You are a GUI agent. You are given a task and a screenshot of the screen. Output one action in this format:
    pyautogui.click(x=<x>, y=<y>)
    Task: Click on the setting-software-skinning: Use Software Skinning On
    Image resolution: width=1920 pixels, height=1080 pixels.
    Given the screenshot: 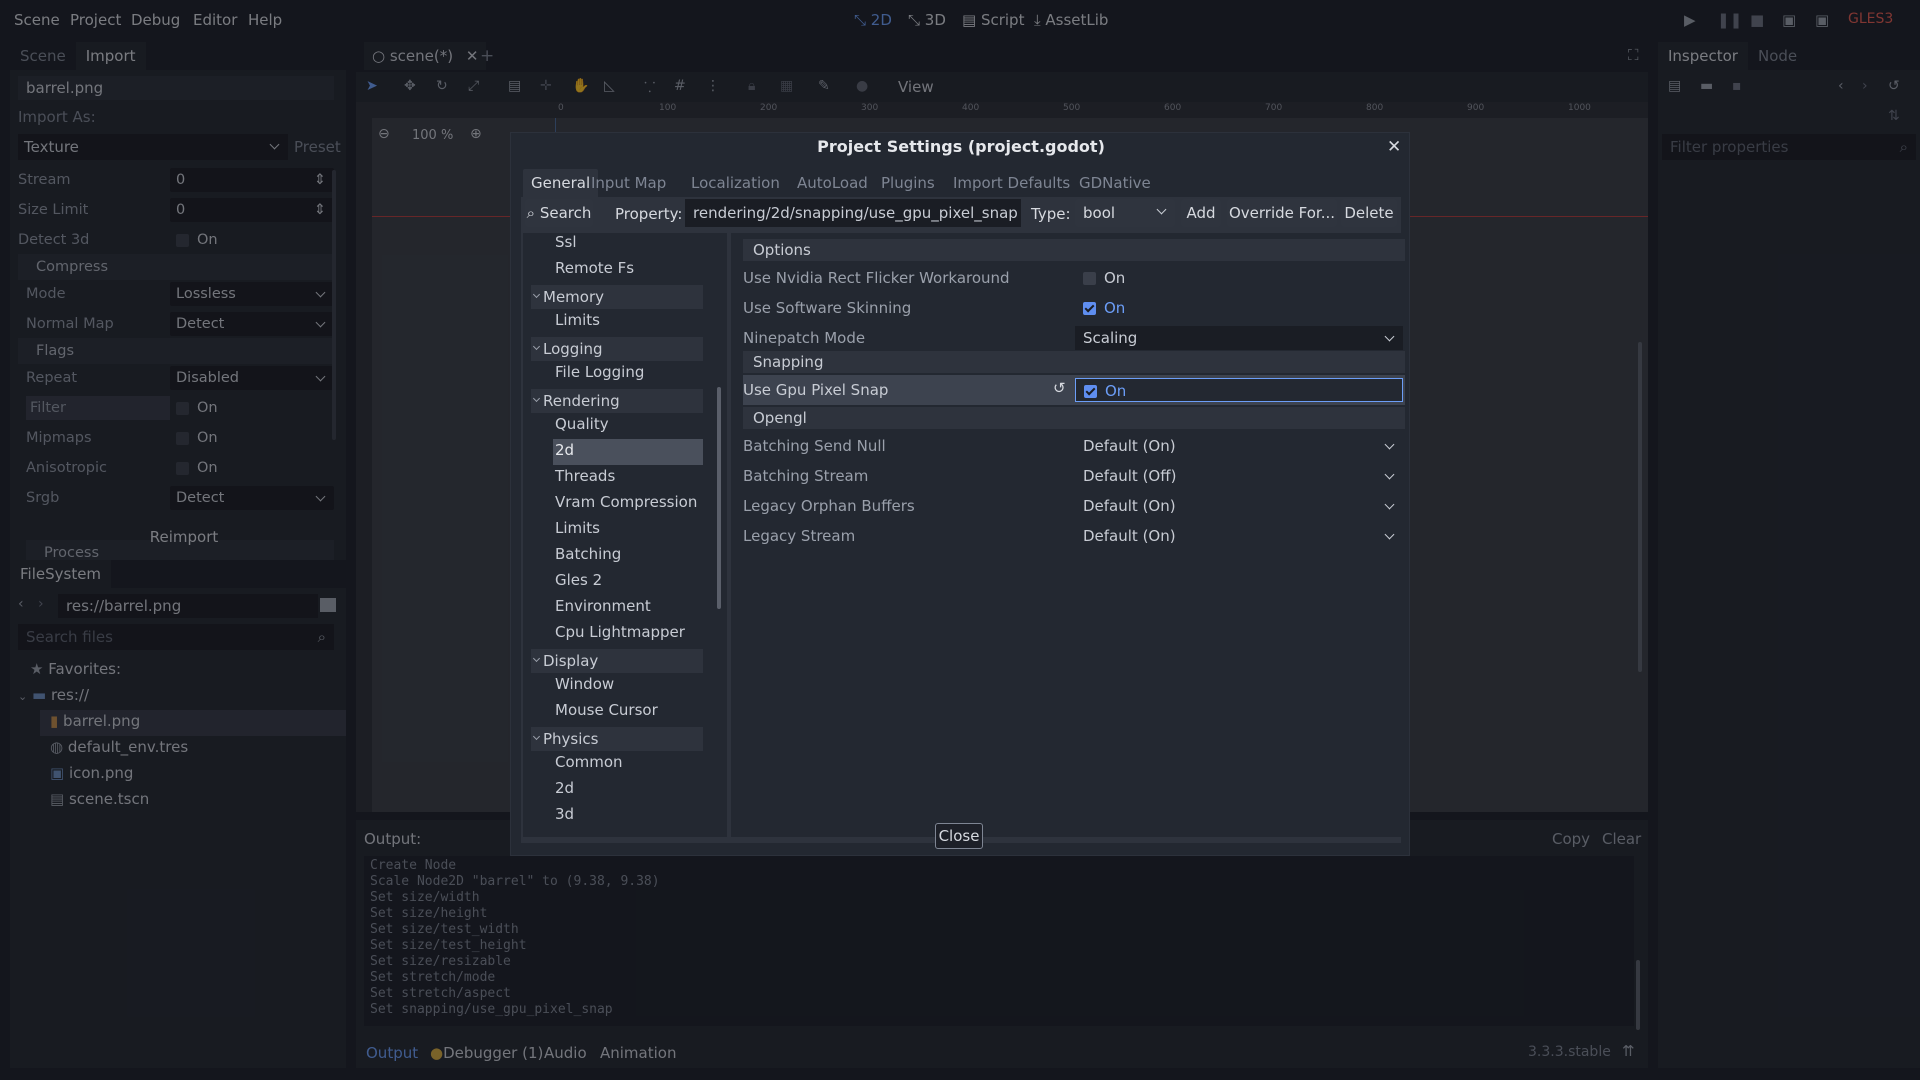 What is the action you would take?
    pyautogui.click(x=1074, y=308)
    